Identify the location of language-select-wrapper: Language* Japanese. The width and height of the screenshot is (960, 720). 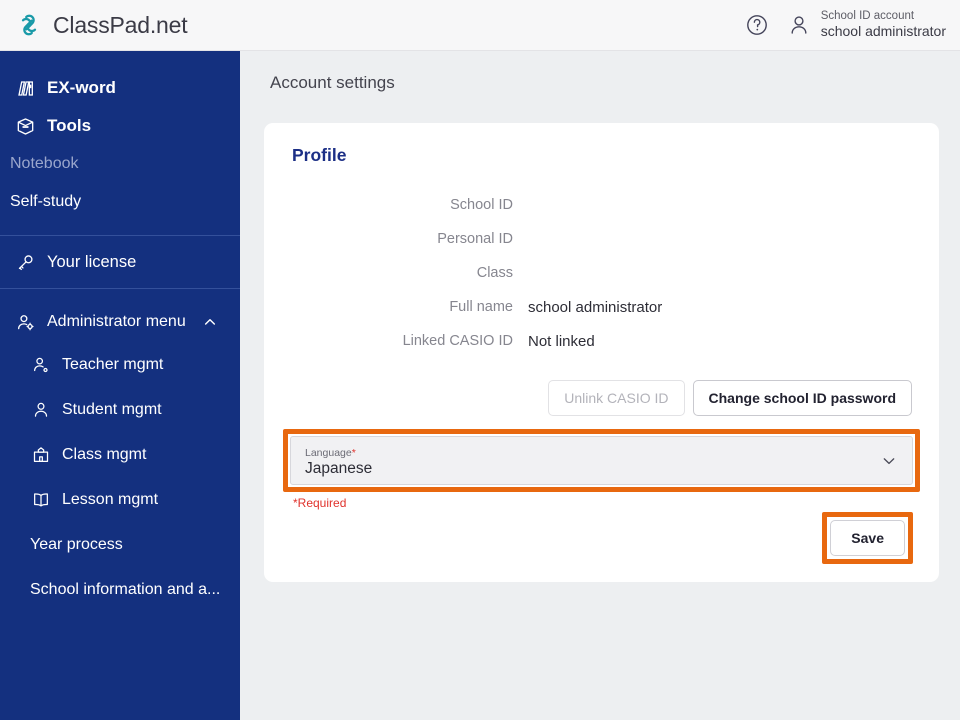
(601, 460).